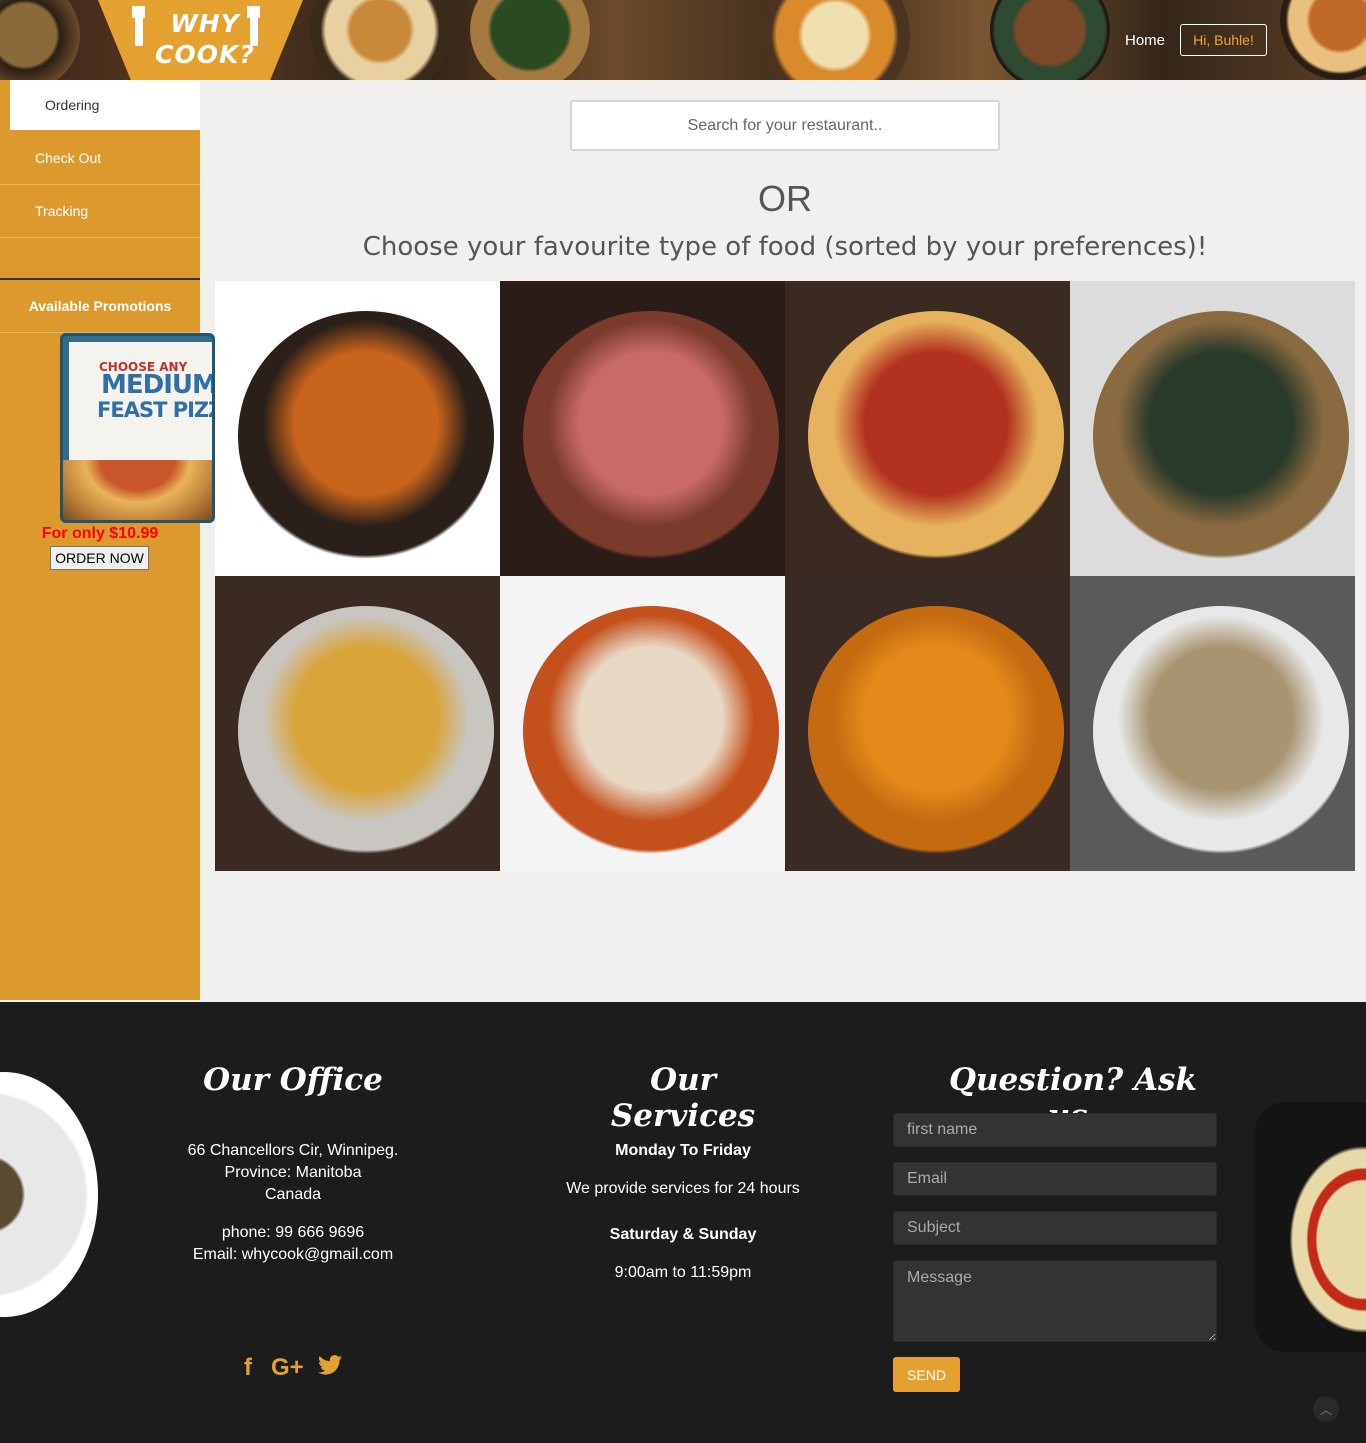 Image resolution: width=1366 pixels, height=1443 pixels. What do you see at coordinates (100, 306) in the screenshot?
I see `promotions-heading: Available Promotions` at bounding box center [100, 306].